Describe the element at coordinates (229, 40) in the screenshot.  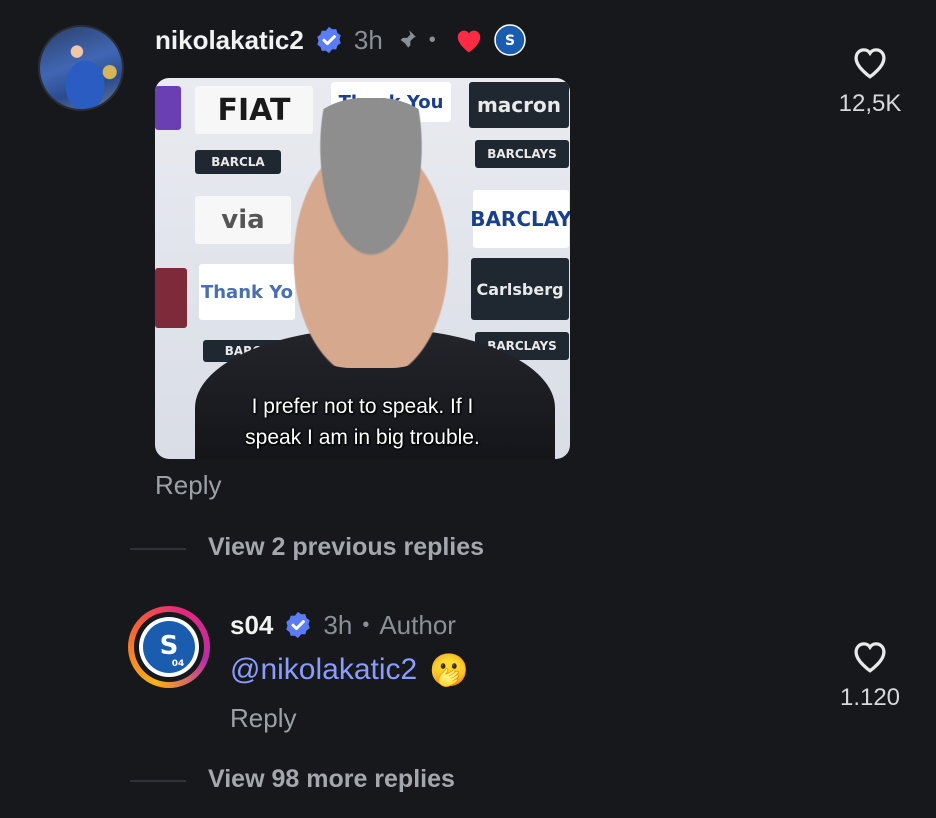
I see `username: nikolakatic2` at that location.